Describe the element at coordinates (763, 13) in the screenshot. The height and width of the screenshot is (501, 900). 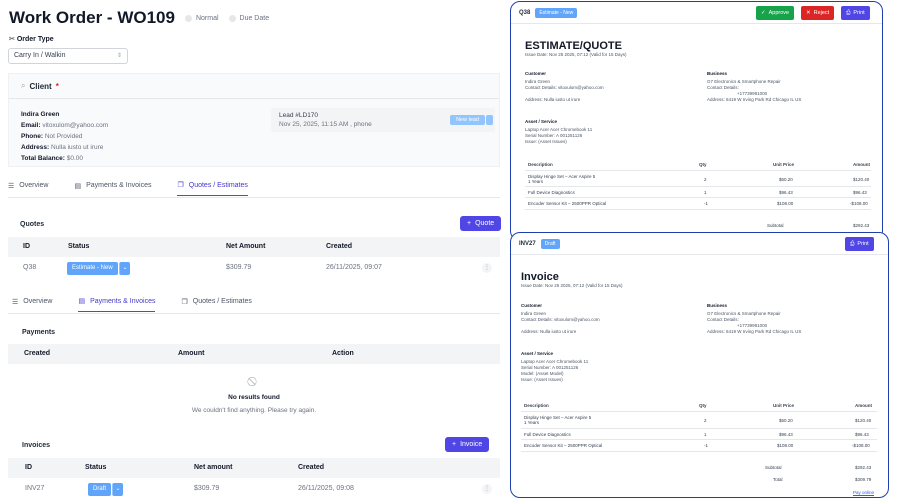
I see `check-icon: ✓` at that location.